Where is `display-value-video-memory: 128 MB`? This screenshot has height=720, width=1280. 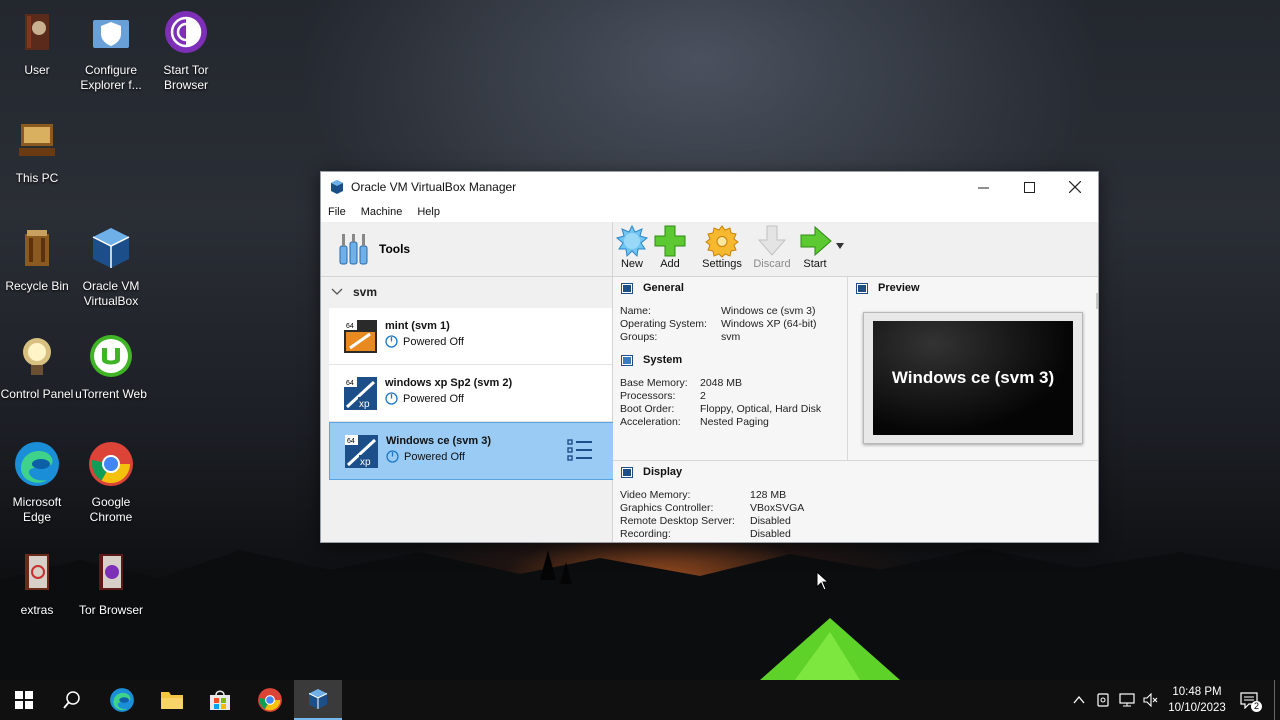 display-value-video-memory: 128 MB is located at coordinates (768, 495).